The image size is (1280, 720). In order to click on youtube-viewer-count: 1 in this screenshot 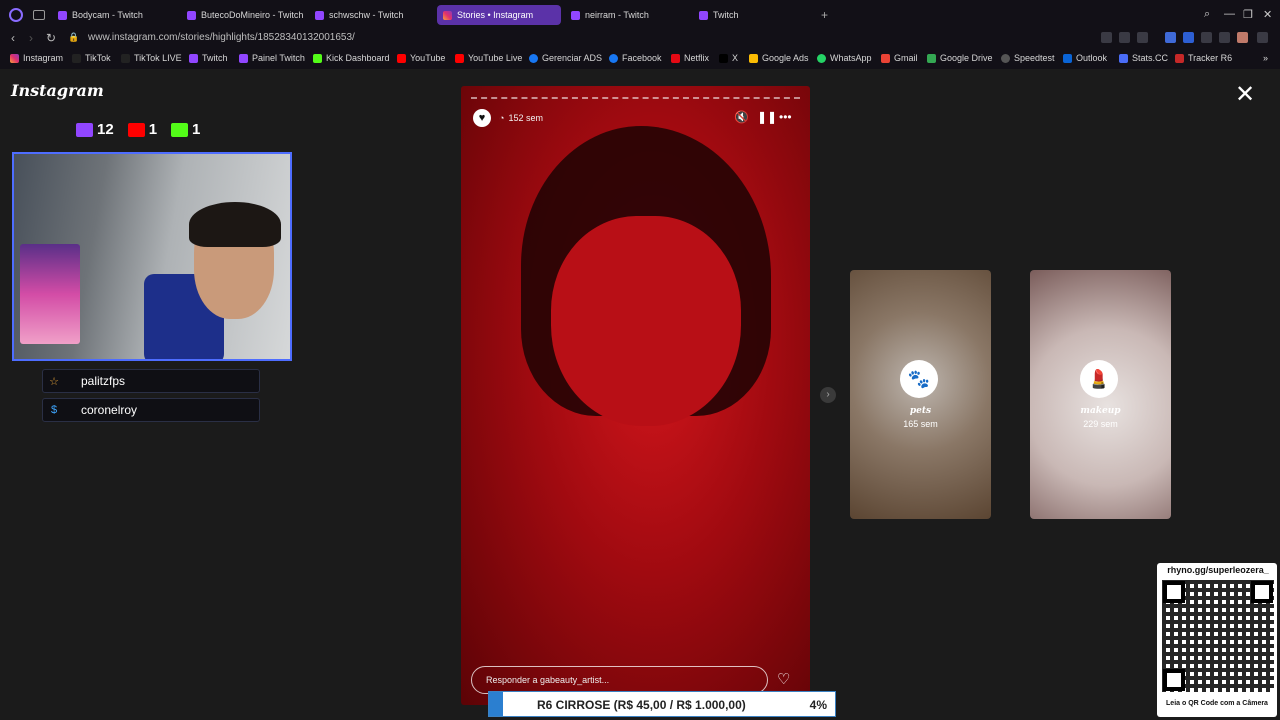, I will do `click(142, 129)`.